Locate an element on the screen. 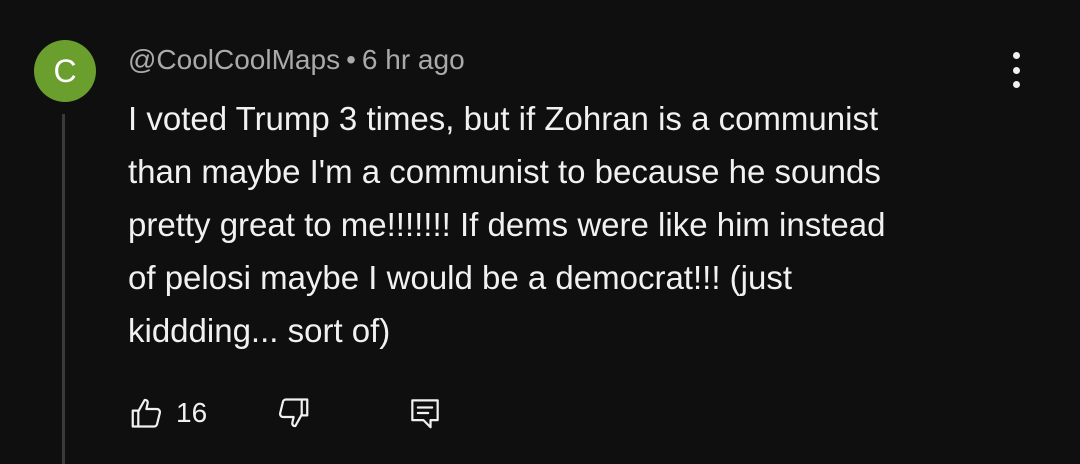 This screenshot has width=1080, height=464. avatar: C is located at coordinates (65, 71).